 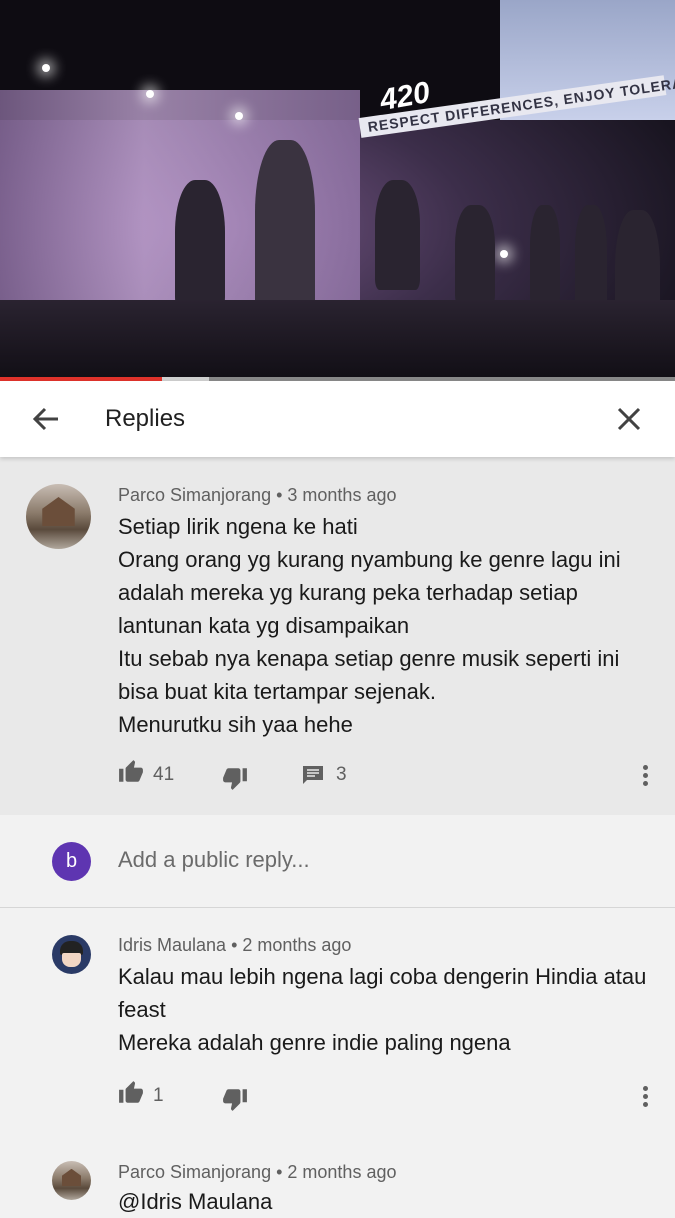 I want to click on comment-time: 3 months ago, so click(x=342, y=495).